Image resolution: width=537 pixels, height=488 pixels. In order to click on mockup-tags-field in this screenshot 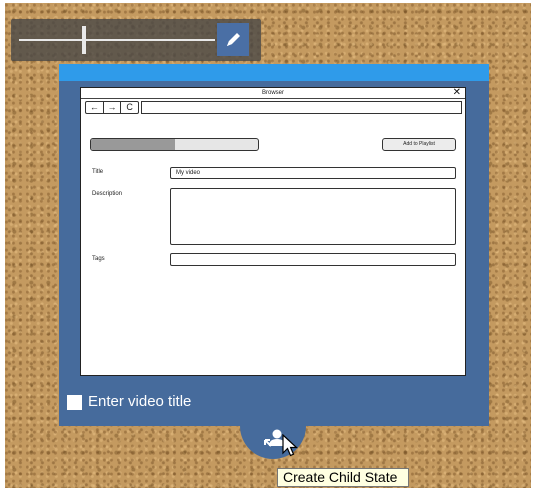, I will do `click(313, 259)`.